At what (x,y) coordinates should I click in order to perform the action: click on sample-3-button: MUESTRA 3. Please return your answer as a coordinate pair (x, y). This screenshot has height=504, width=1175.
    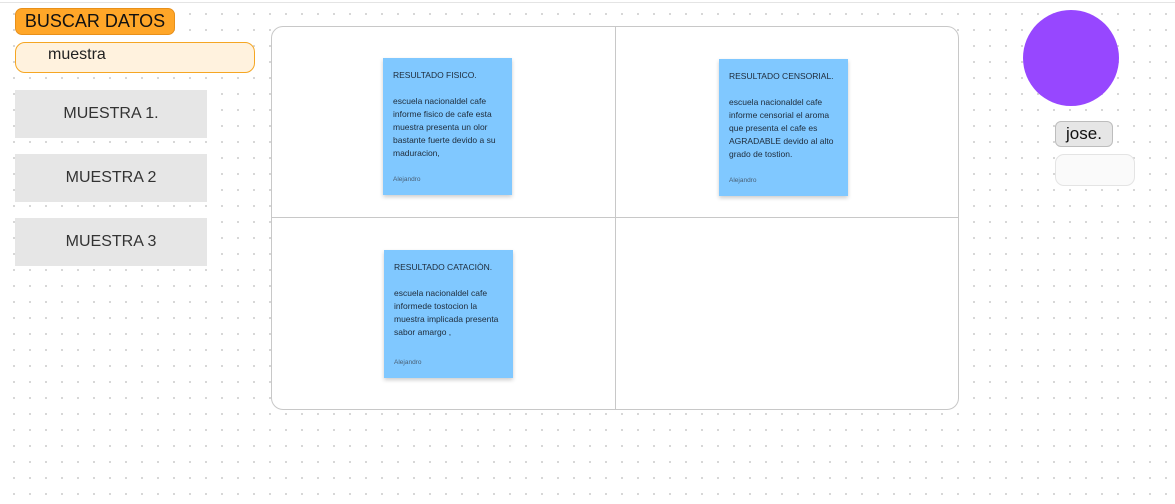
    Looking at the image, I should click on (111, 242).